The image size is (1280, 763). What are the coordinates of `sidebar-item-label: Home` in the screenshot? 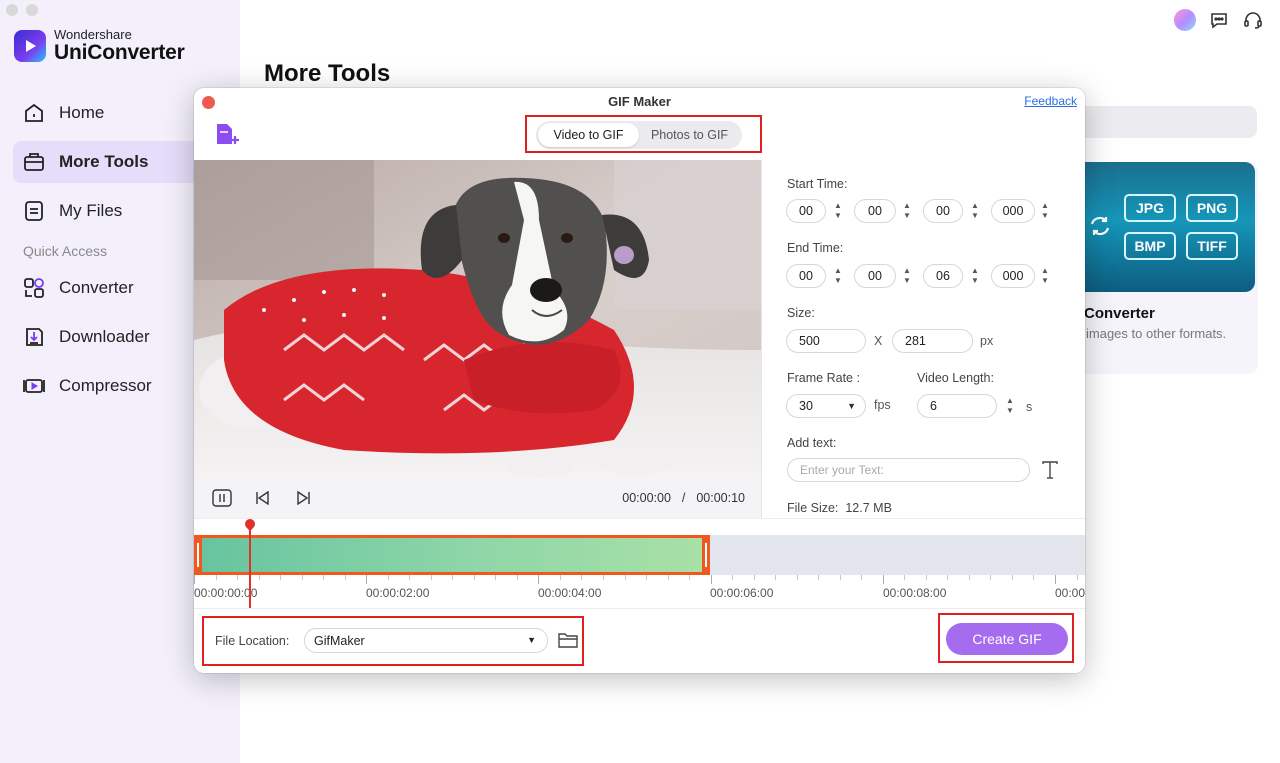 It's located at (82, 112).